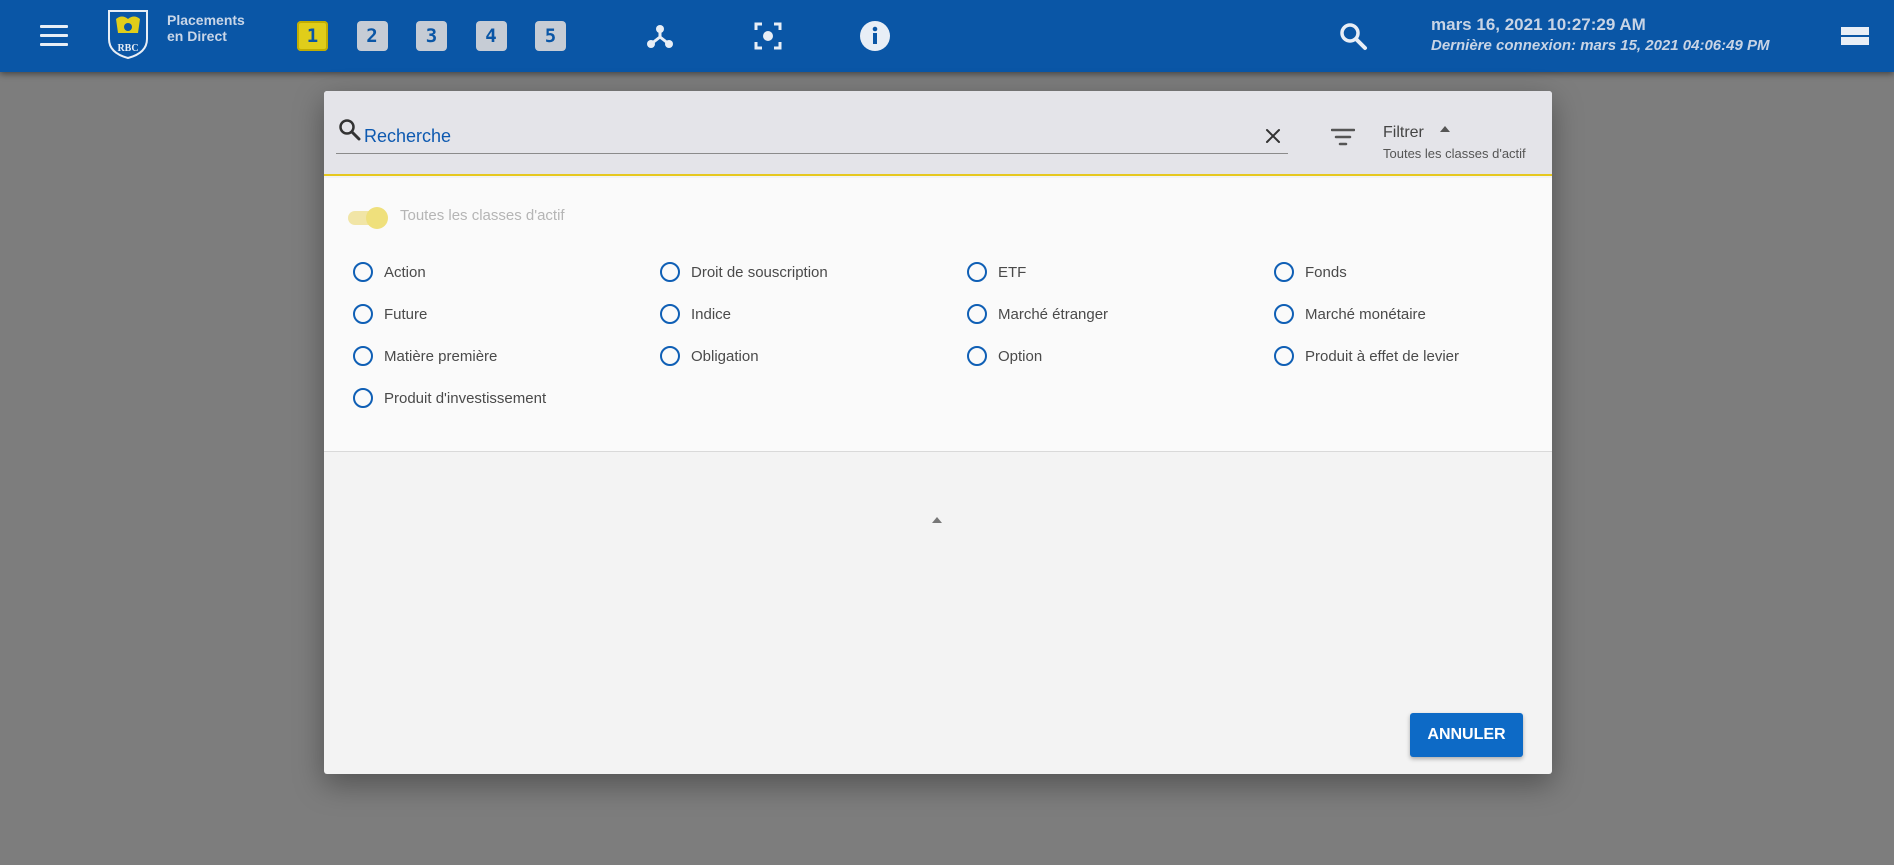  Describe the element at coordinates (1343, 137) in the screenshot. I see `filter-icon` at that location.